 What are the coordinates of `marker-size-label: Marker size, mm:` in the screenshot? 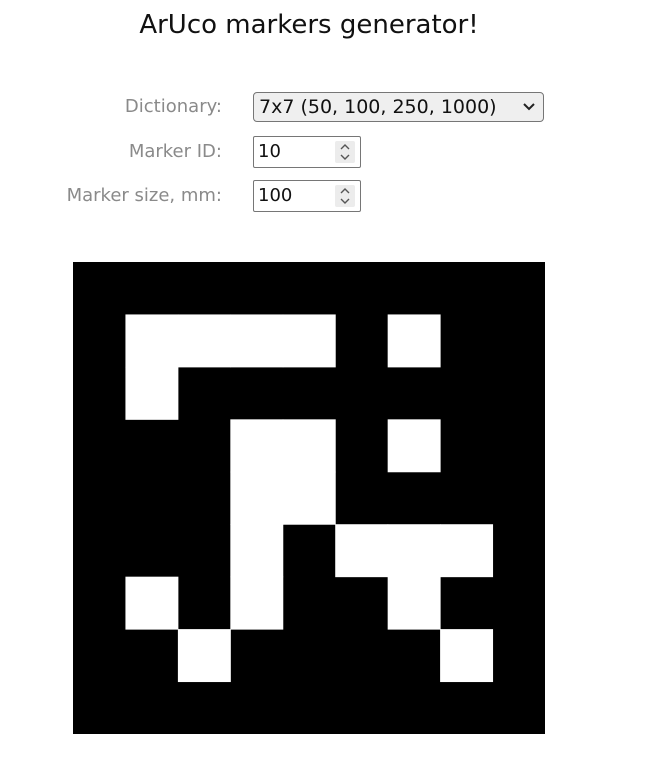 It's located at (144, 195).